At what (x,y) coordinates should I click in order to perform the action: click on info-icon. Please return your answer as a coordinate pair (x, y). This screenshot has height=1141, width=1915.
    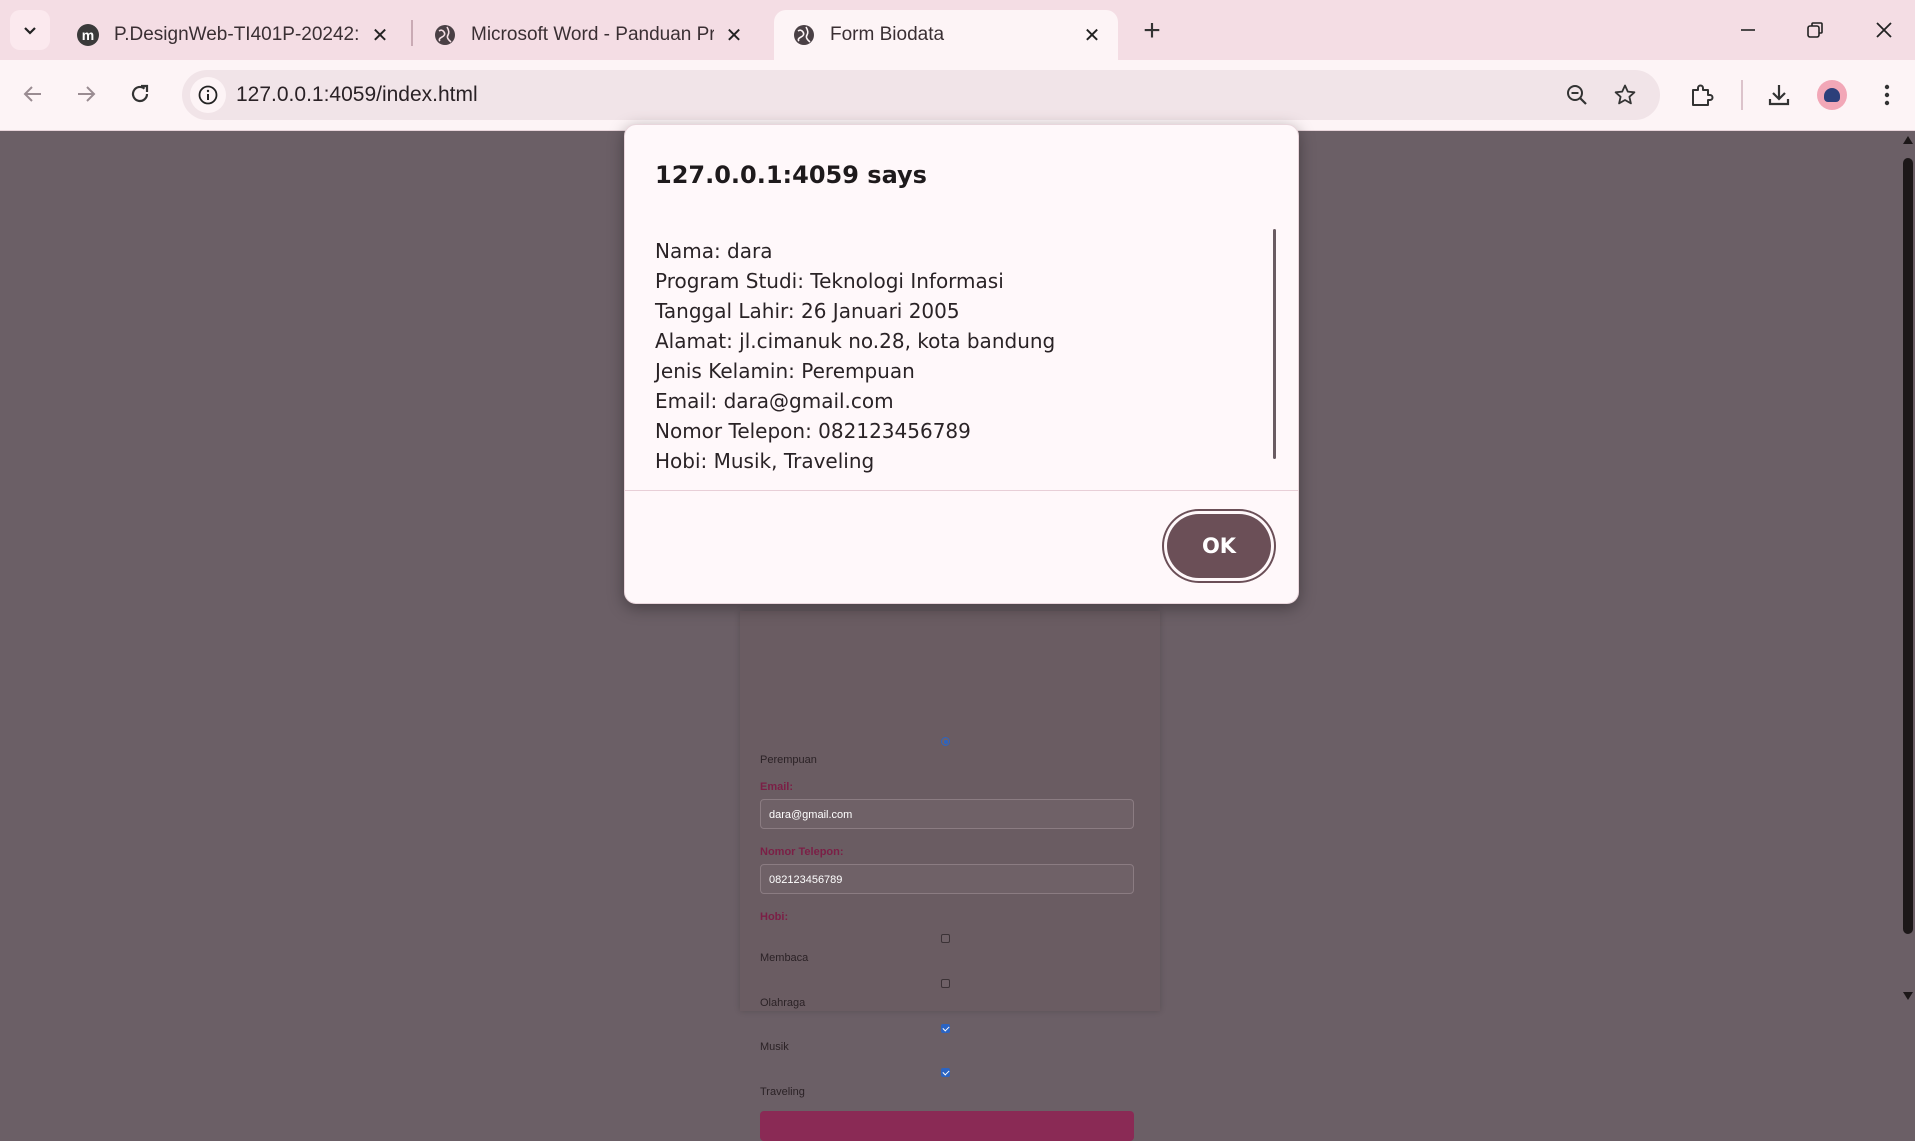
    Looking at the image, I should click on (208, 95).